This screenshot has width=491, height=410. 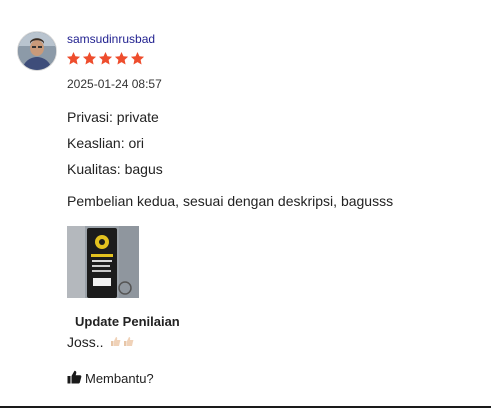 I want to click on attribute-privasi: Privasi: private, so click(x=113, y=117).